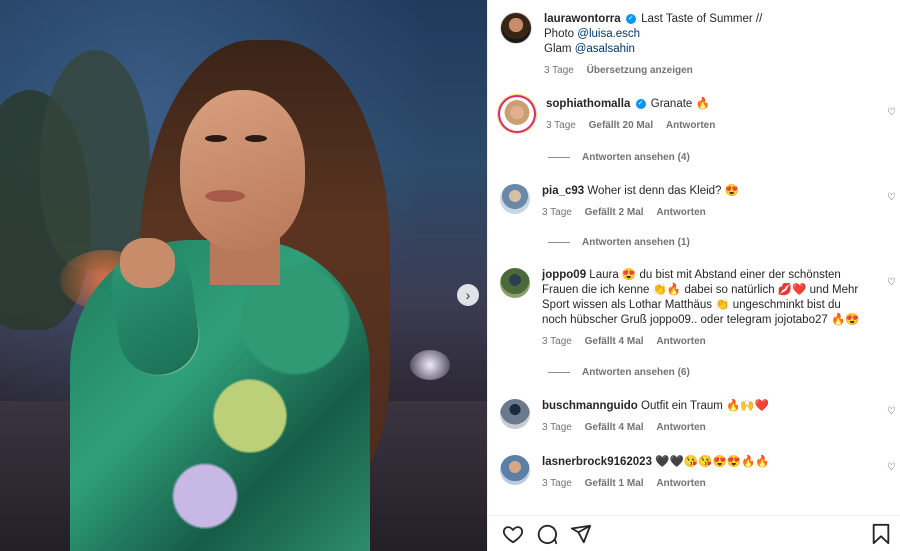 The width and height of the screenshot is (900, 551). Describe the element at coordinates (564, 275) in the screenshot. I see `comment-user: joppo09` at that location.